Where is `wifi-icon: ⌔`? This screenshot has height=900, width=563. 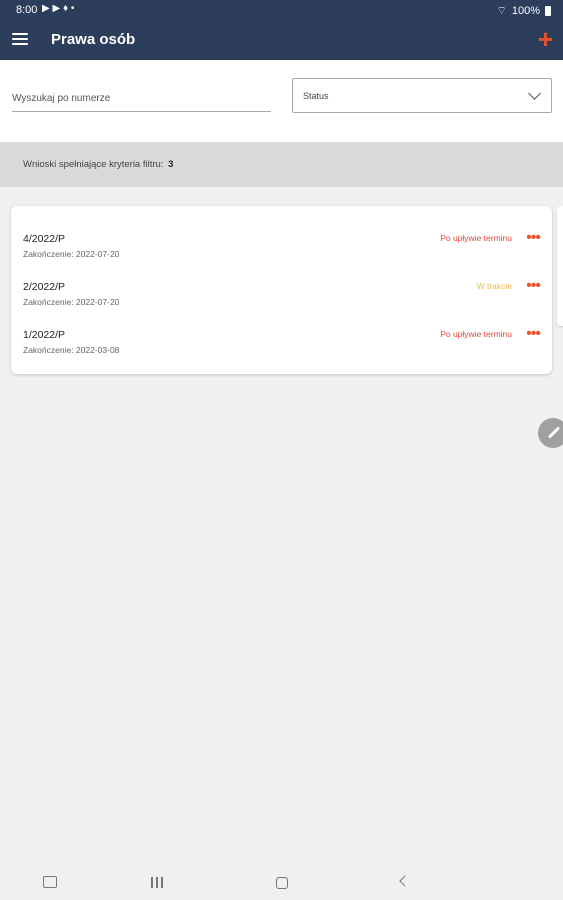 wifi-icon: ⌔ is located at coordinates (501, 11).